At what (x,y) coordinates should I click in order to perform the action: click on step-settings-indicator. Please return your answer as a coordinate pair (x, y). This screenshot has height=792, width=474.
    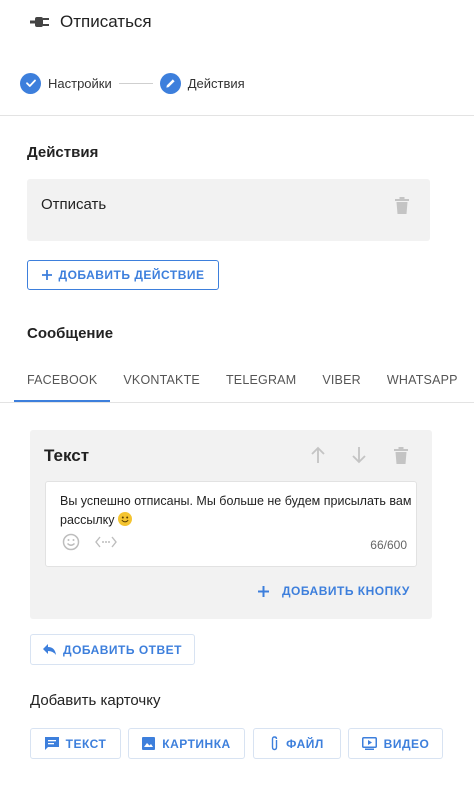
    Looking at the image, I should click on (30, 83).